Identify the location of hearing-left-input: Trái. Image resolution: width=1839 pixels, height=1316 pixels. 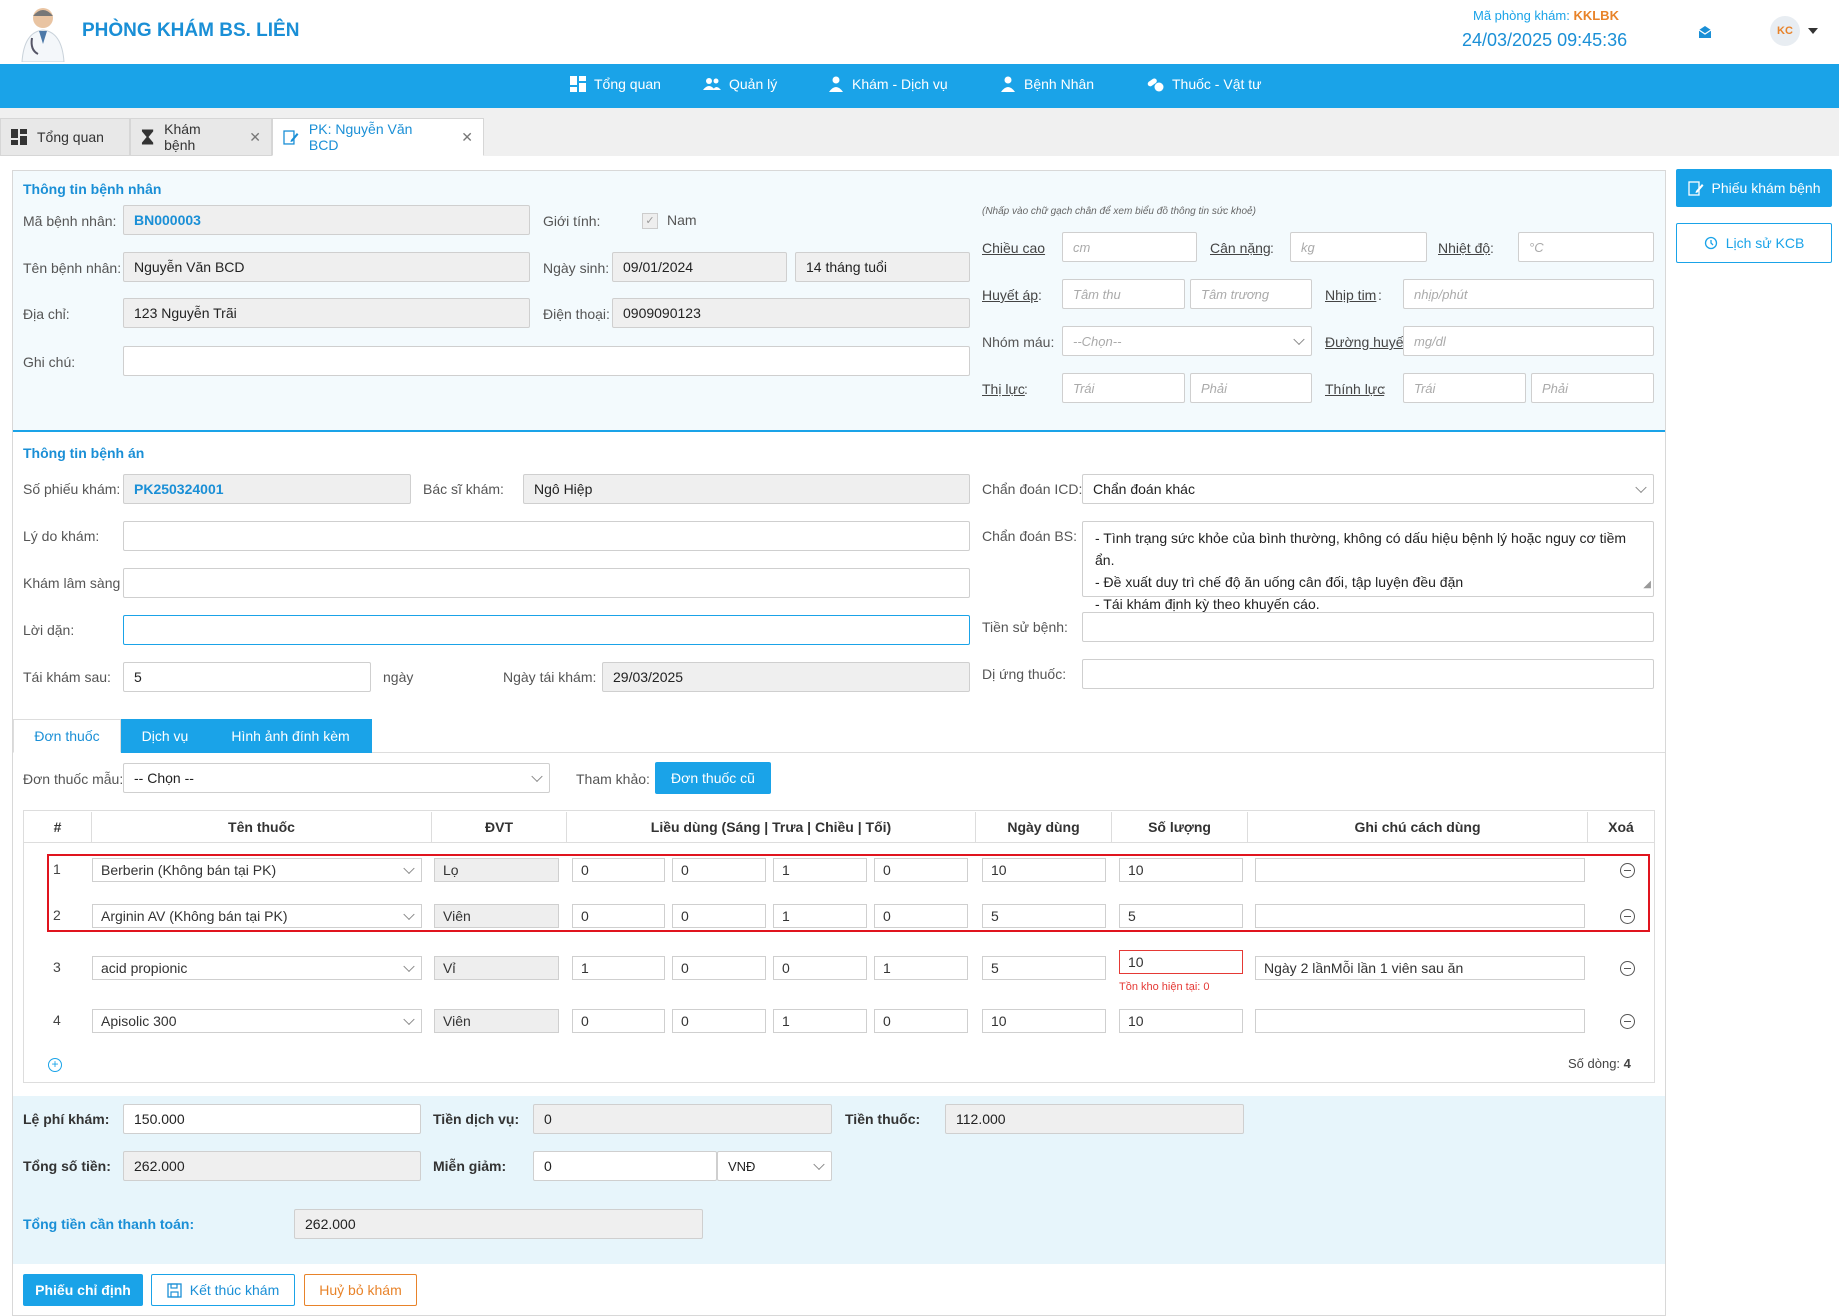
(1464, 388).